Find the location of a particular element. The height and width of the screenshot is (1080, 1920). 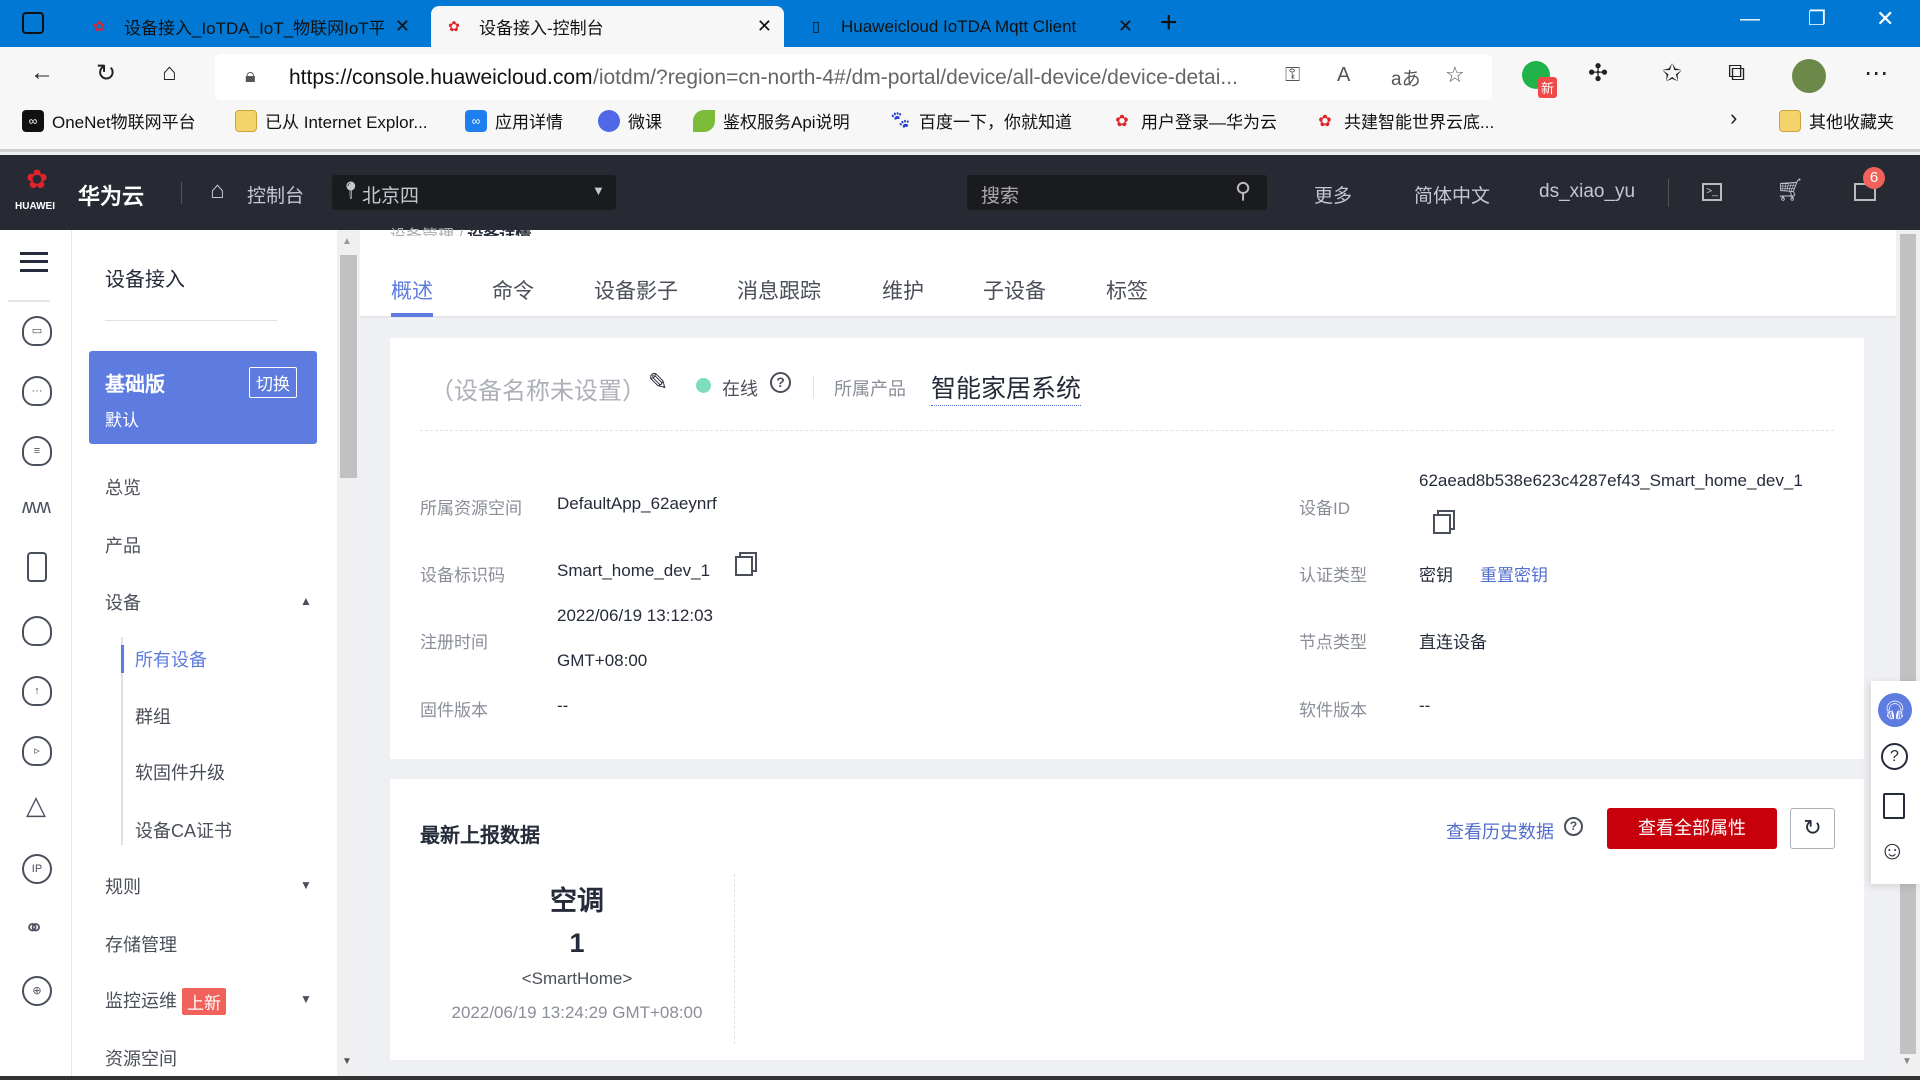

translate-icon: aあ is located at coordinates (1406, 77).